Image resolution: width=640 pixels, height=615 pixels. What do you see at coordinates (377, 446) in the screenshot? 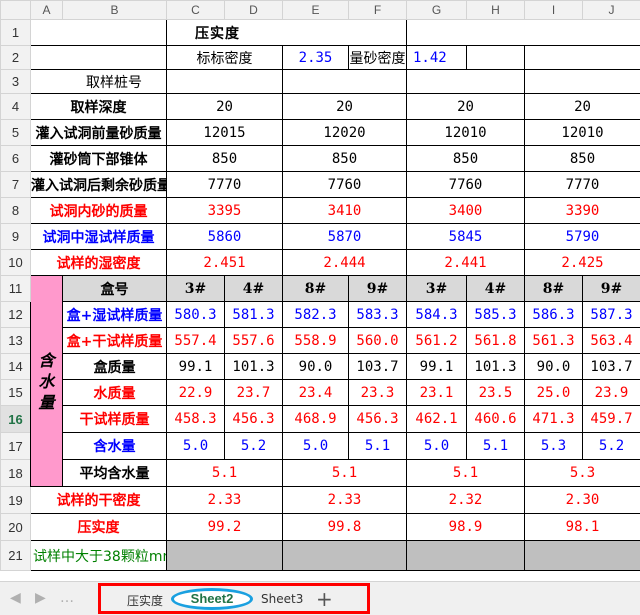
I see `box-value: 5.1` at bounding box center [377, 446].